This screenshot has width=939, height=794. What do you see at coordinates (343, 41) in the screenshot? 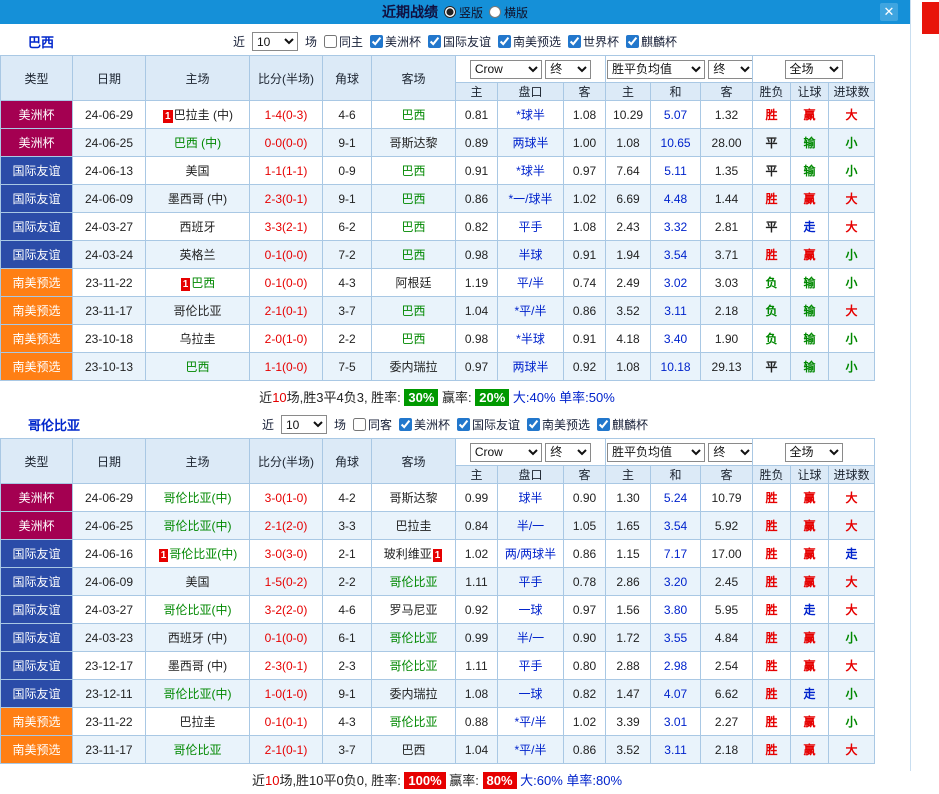
I see `same-venue-checkbox: 同主` at bounding box center [343, 41].